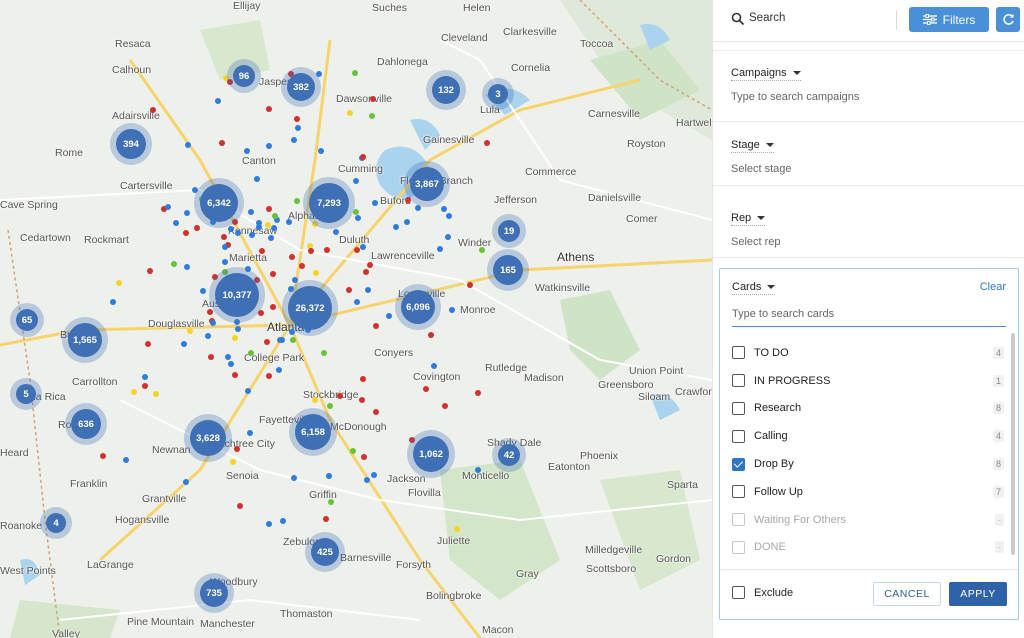  Describe the element at coordinates (870, 381) in the screenshot. I see `card-option: IN PROGRESS 1` at that location.